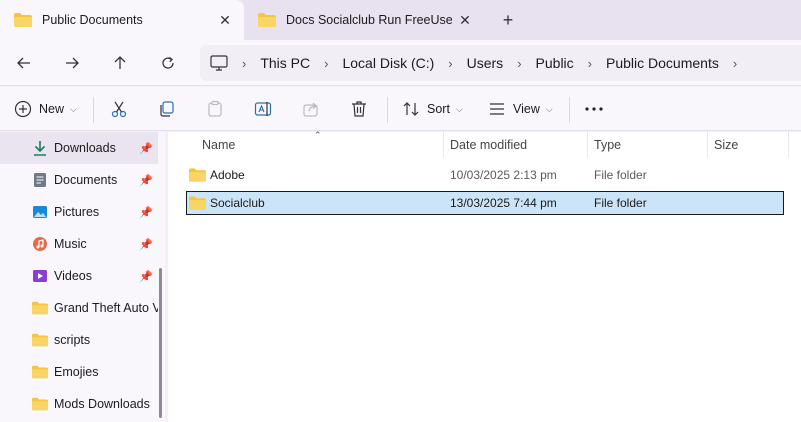 This screenshot has width=801, height=422. I want to click on sidebar-item-label: Music, so click(70, 244).